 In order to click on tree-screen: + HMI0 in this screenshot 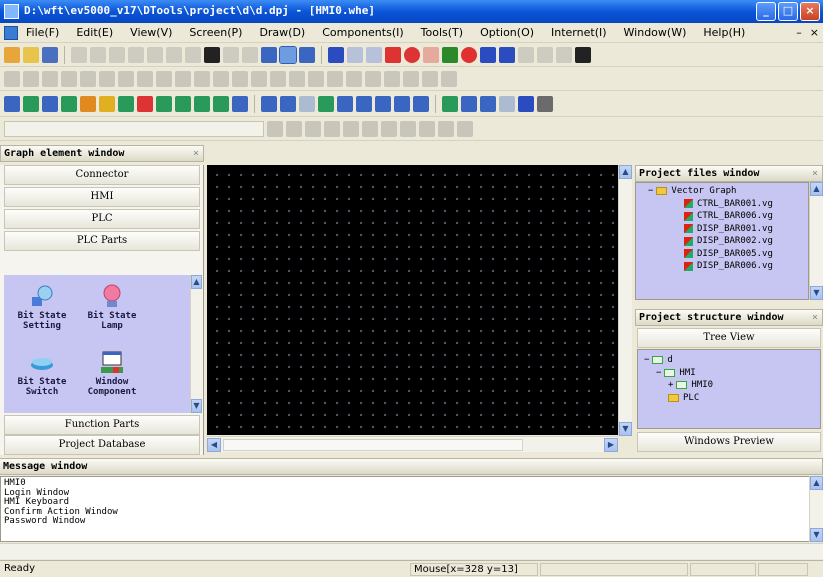, I will do `click(678, 385)`.